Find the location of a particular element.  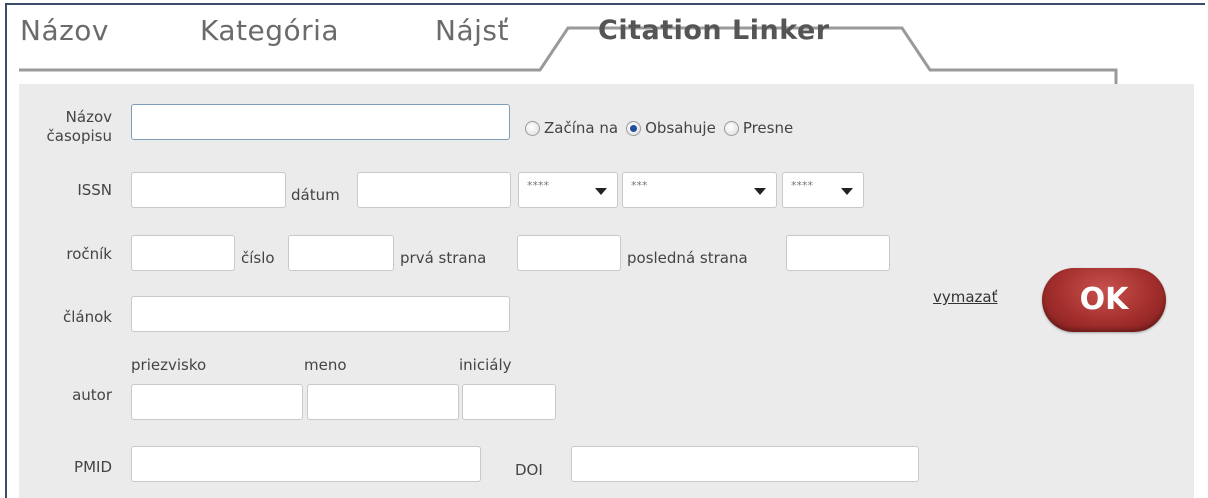

surname-label: priezvisko is located at coordinates (169, 365).